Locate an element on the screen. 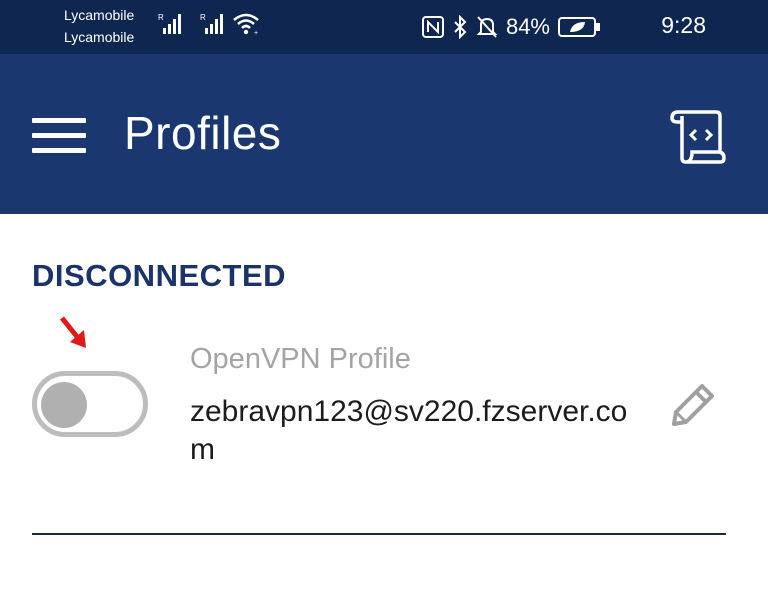  profile-connect-toggle is located at coordinates (90, 404).